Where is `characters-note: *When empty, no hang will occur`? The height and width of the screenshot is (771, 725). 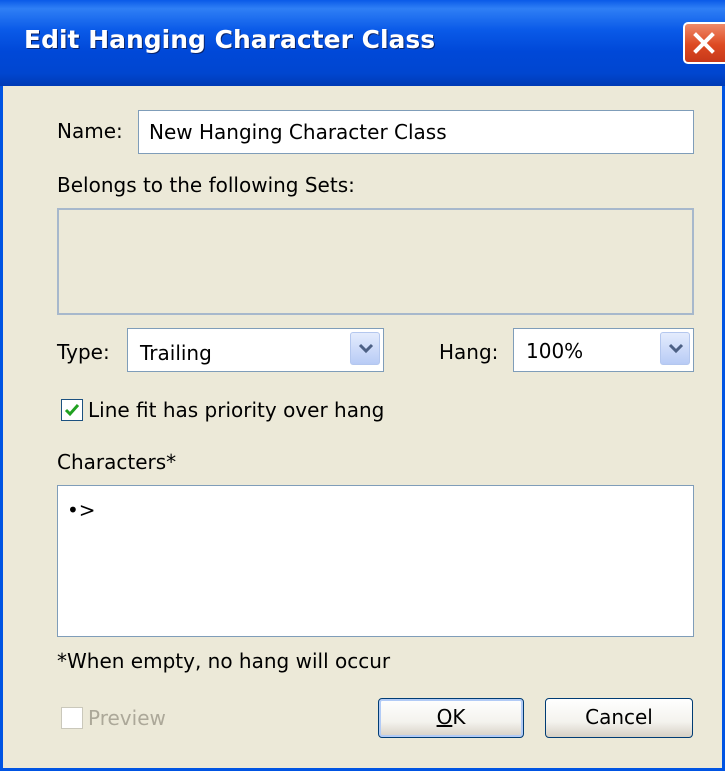 characters-note: *When empty, no hang will occur is located at coordinates (224, 661).